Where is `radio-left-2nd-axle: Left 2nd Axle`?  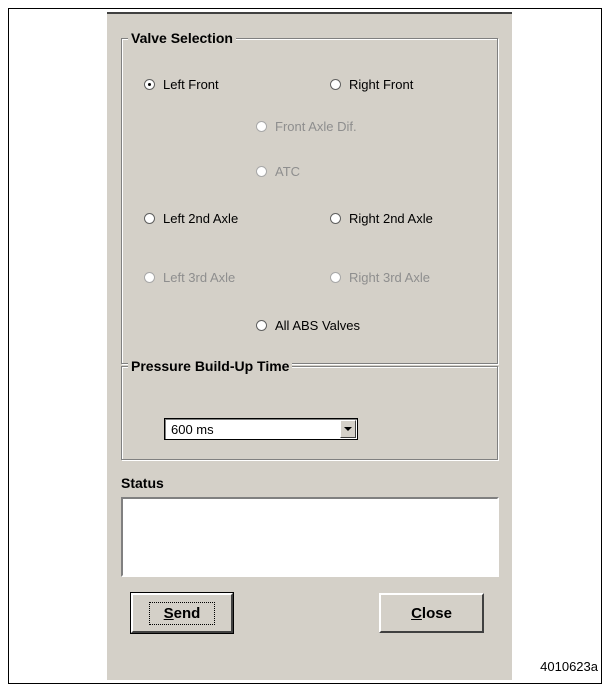 radio-left-2nd-axle: Left 2nd Axle is located at coordinates (191, 218).